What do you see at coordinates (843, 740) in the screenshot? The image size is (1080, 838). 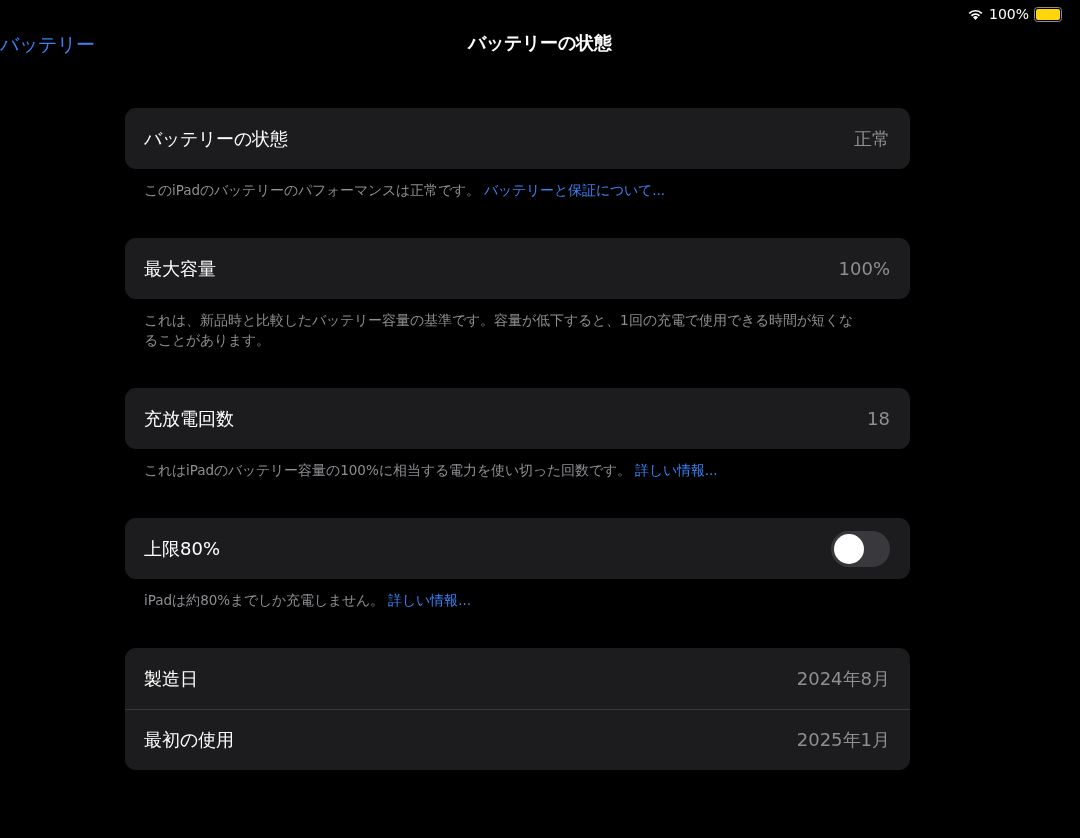 I see `row-value: 2025年1月` at bounding box center [843, 740].